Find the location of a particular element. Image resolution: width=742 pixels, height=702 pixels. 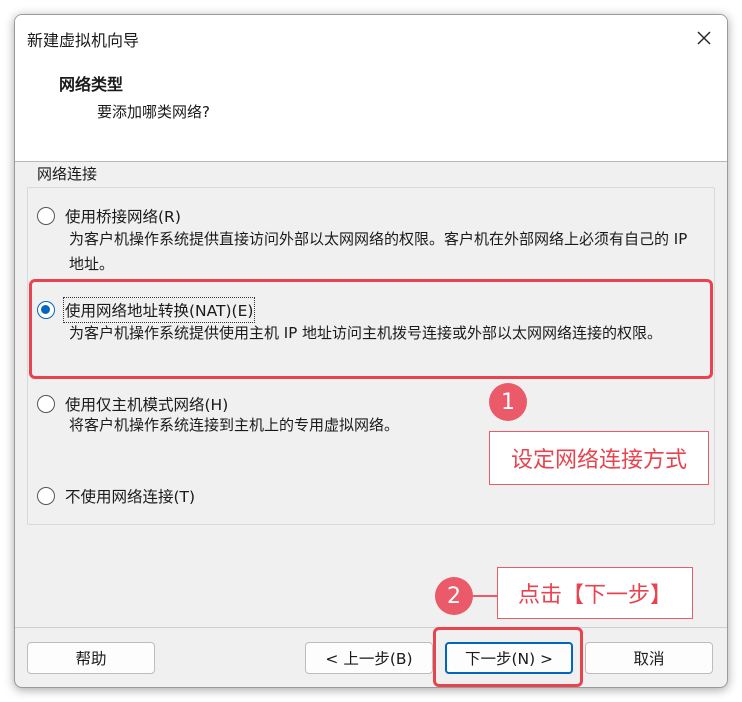

window-title: 新建虚拟机向导 is located at coordinates (83, 40).